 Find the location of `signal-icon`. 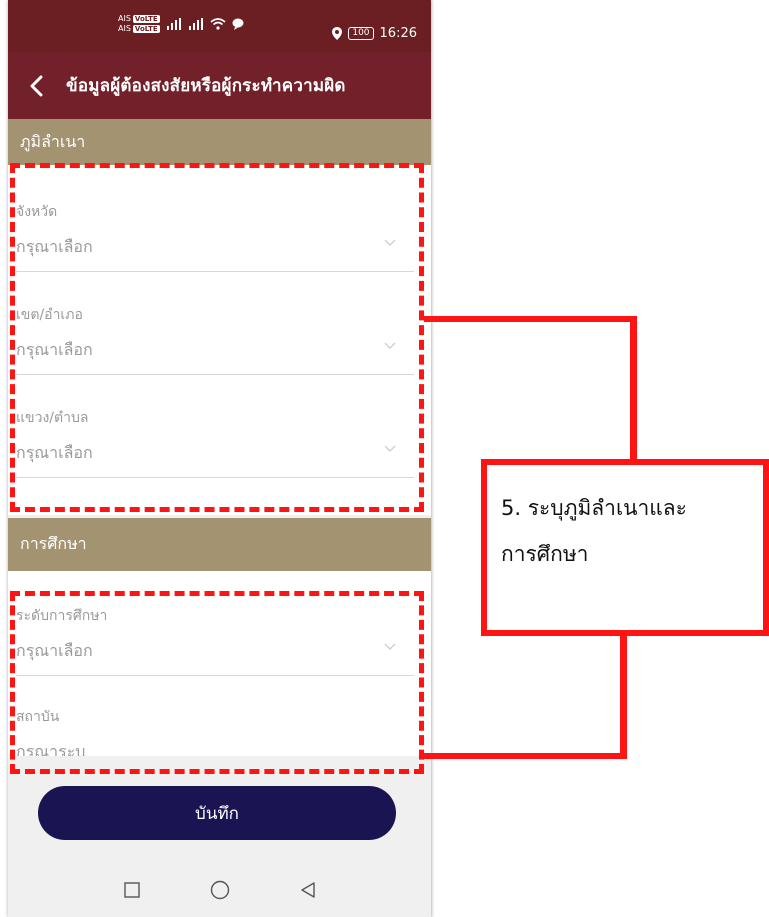

signal-icon is located at coordinates (173, 24).